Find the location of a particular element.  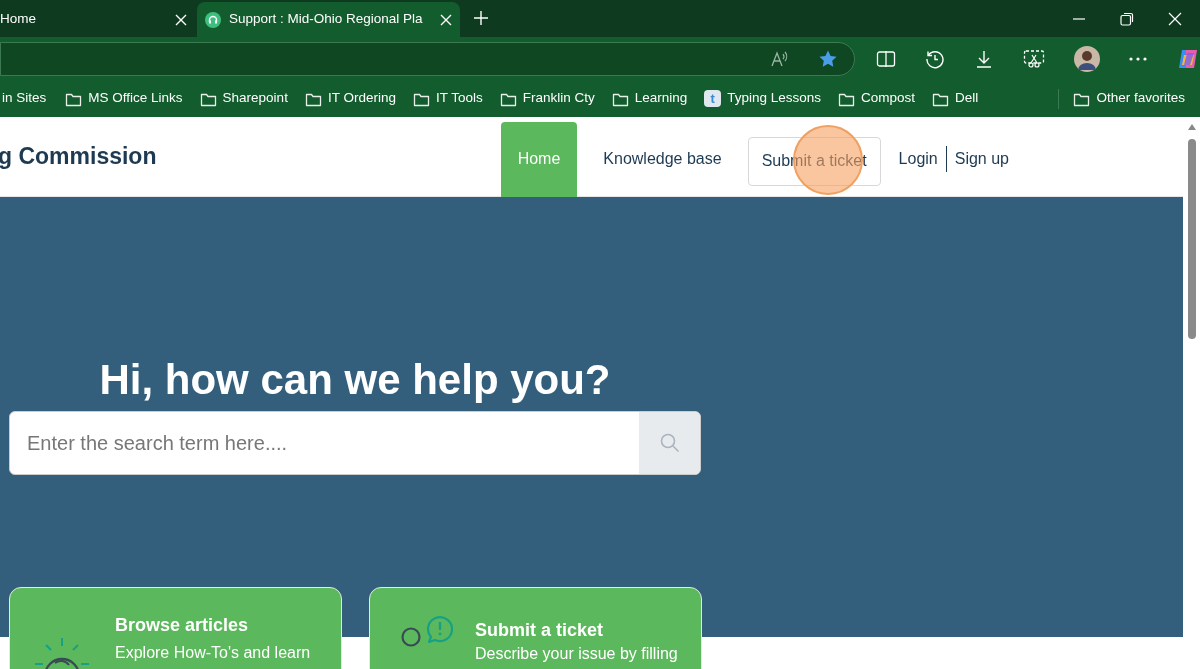

card-title: Browse articles is located at coordinates (182, 625).